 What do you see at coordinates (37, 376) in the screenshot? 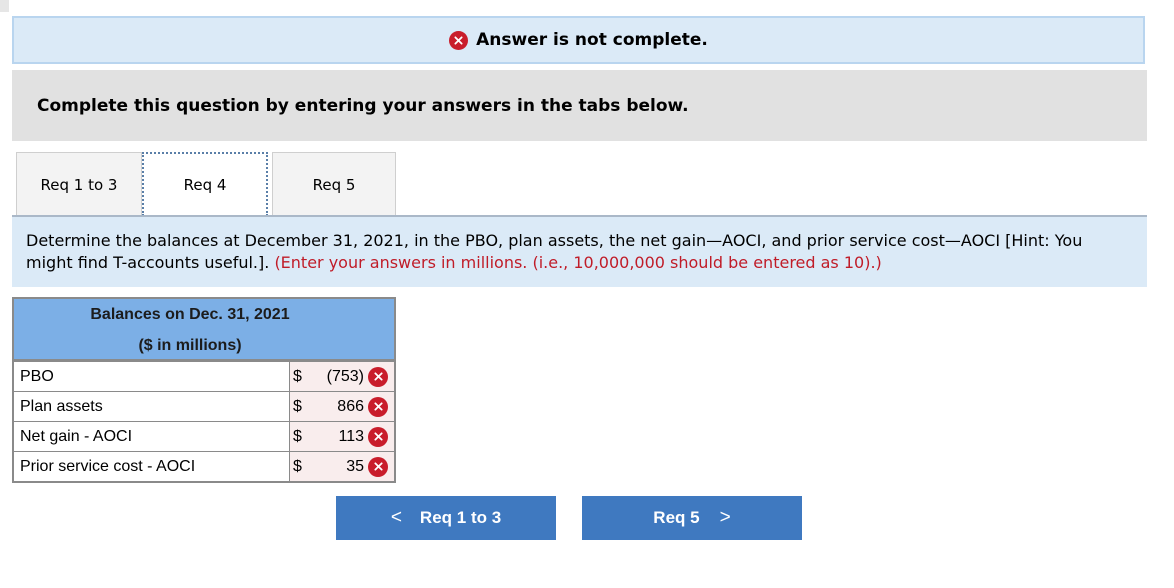
I see `row-label: PBO` at bounding box center [37, 376].